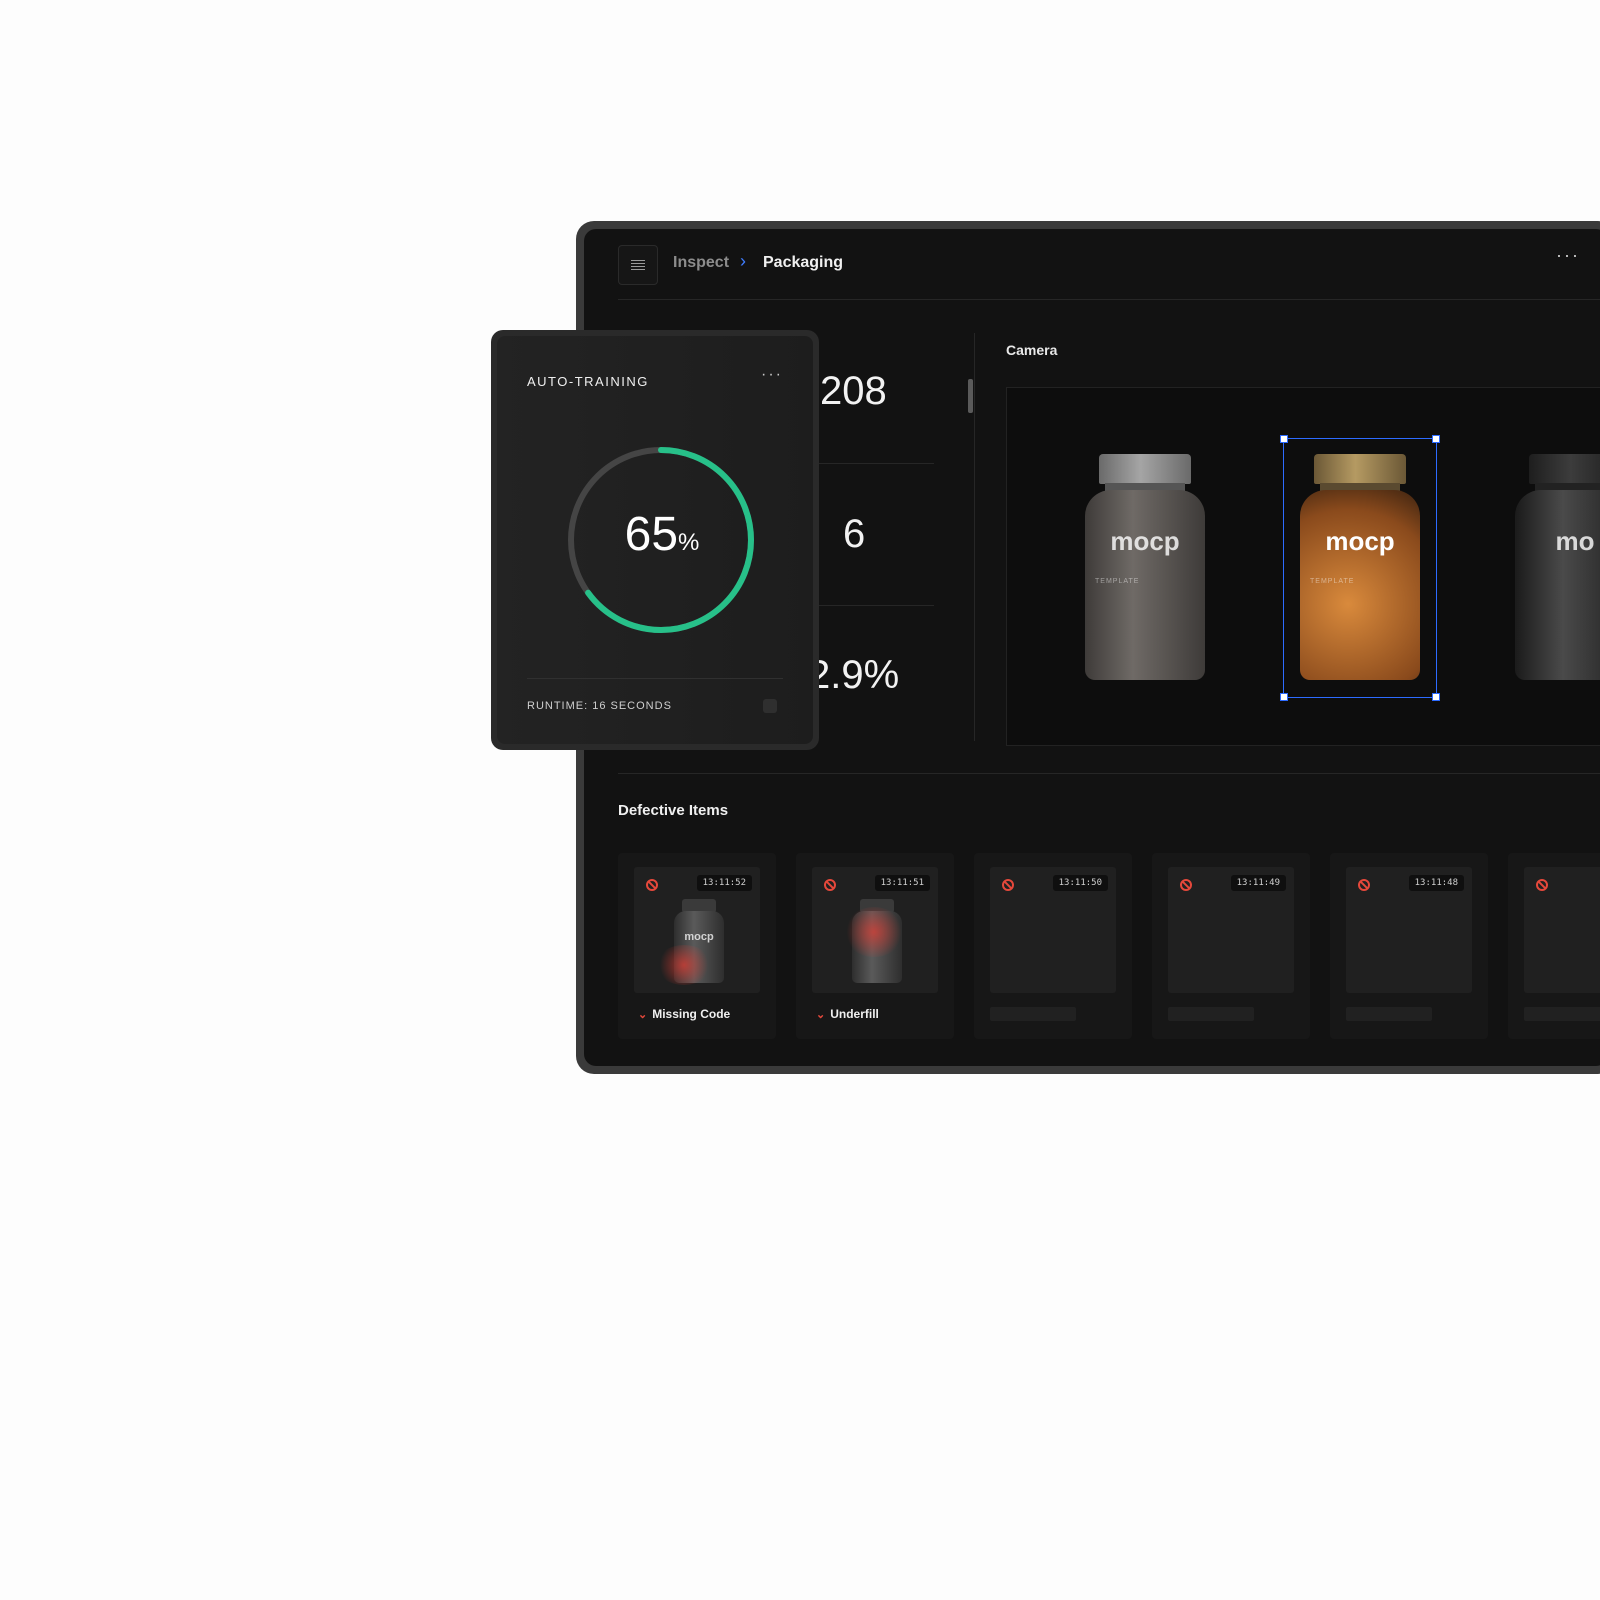  I want to click on stop-icon, so click(770, 706).